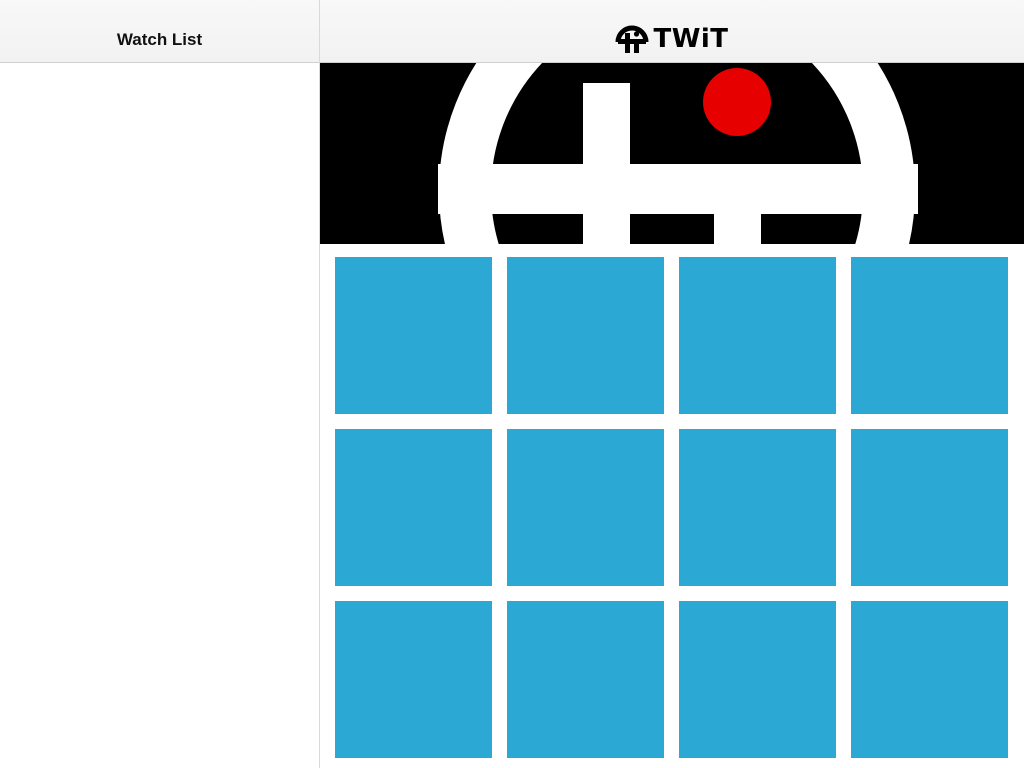 The height and width of the screenshot is (768, 1024). Describe the element at coordinates (159, 39) in the screenshot. I see `watch-list-title: Watch List` at that location.